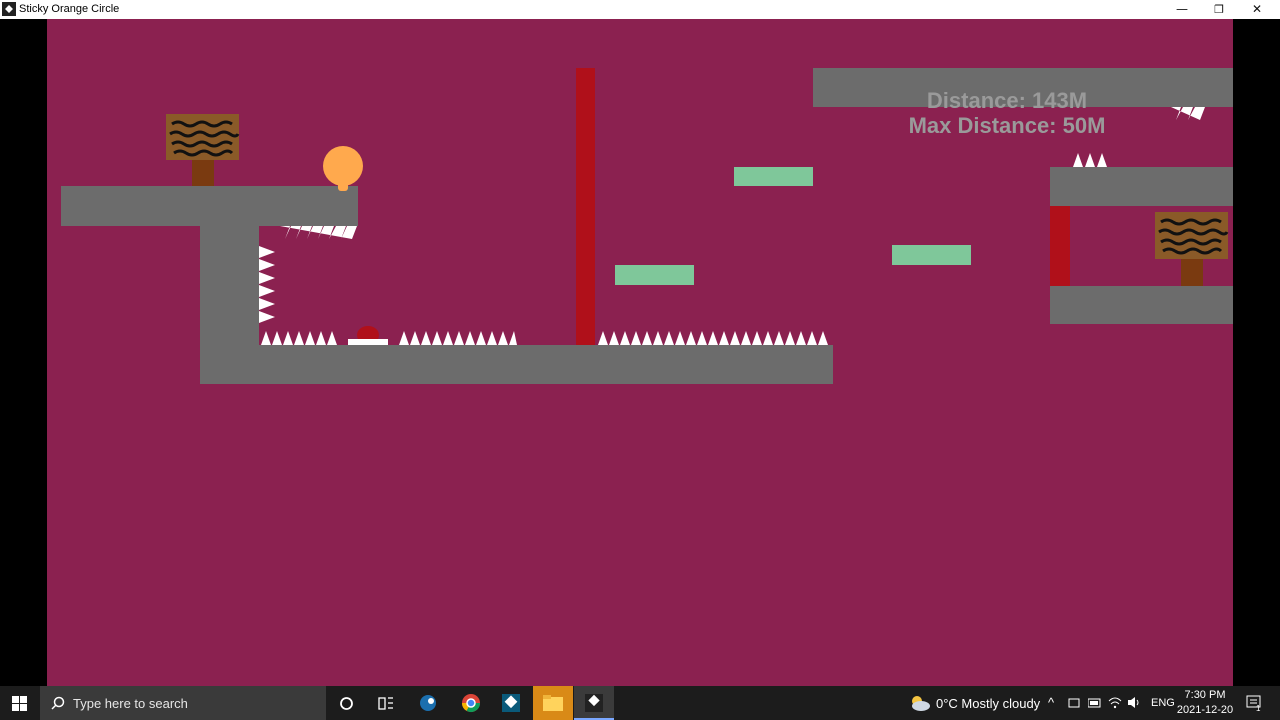 This screenshot has width=1280, height=720. What do you see at coordinates (640, 9) in the screenshot?
I see `title-bar: Sticky Orange Circle — ❐ ✕` at bounding box center [640, 9].